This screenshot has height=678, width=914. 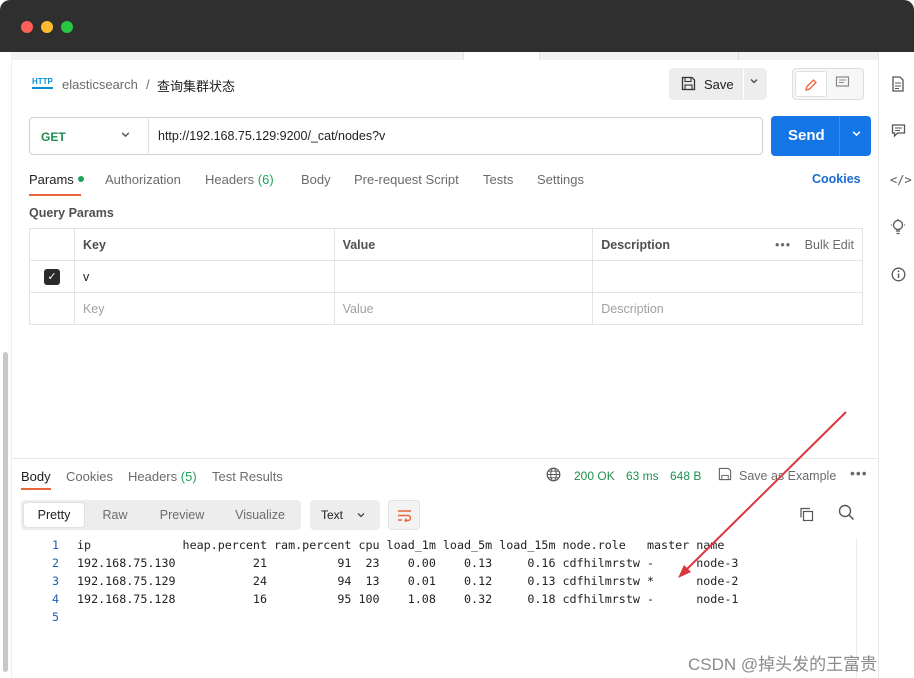 What do you see at coordinates (783, 245) in the screenshot?
I see `more-options-icon: •••` at bounding box center [783, 245].